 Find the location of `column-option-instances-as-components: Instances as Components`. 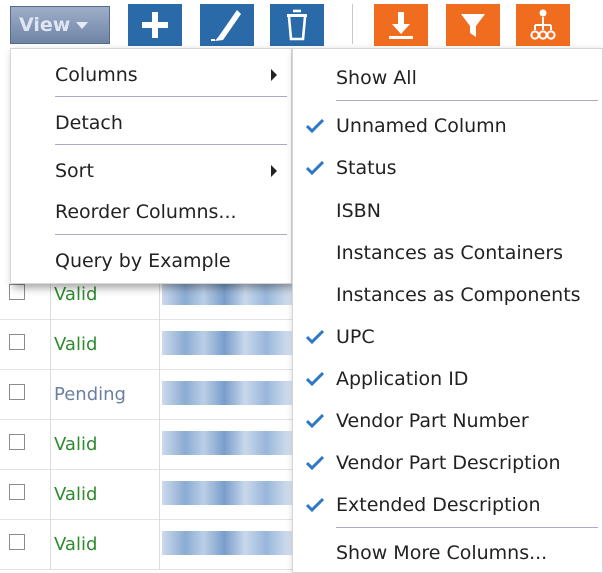

column-option-instances-as-components: Instances as Components is located at coordinates (447, 295).